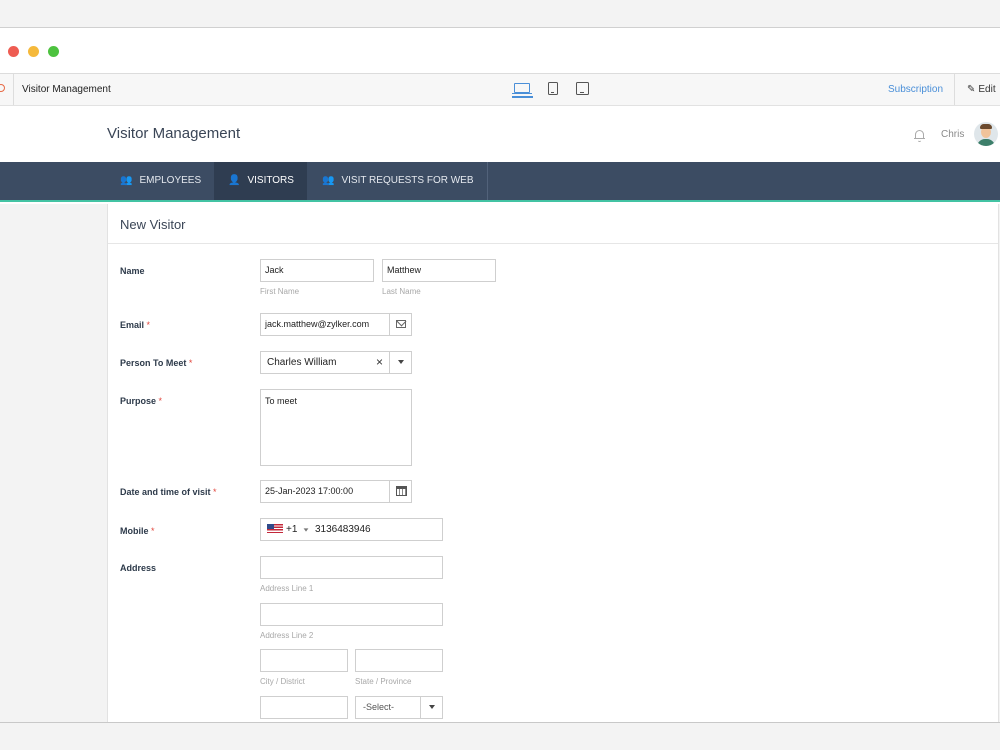 The height and width of the screenshot is (750, 1000). Describe the element at coordinates (336, 362) in the screenshot. I see `person-to-meet-select: Charles William ×` at that location.